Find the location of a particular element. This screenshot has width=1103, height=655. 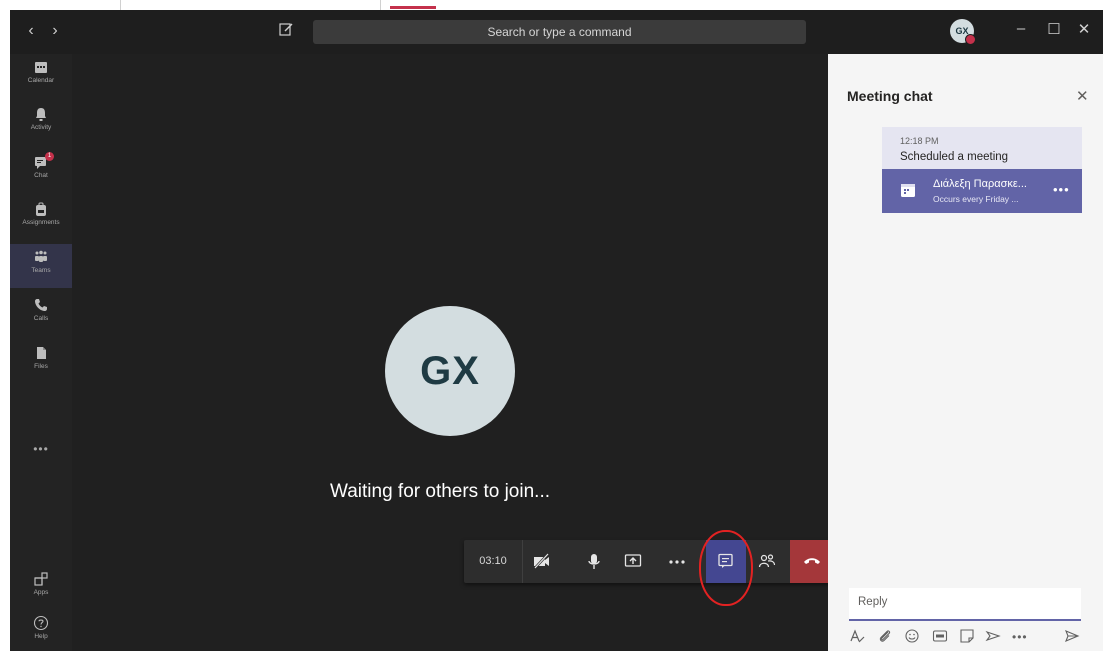

rail-item-assignments: Assignments is located at coordinates (41, 218).